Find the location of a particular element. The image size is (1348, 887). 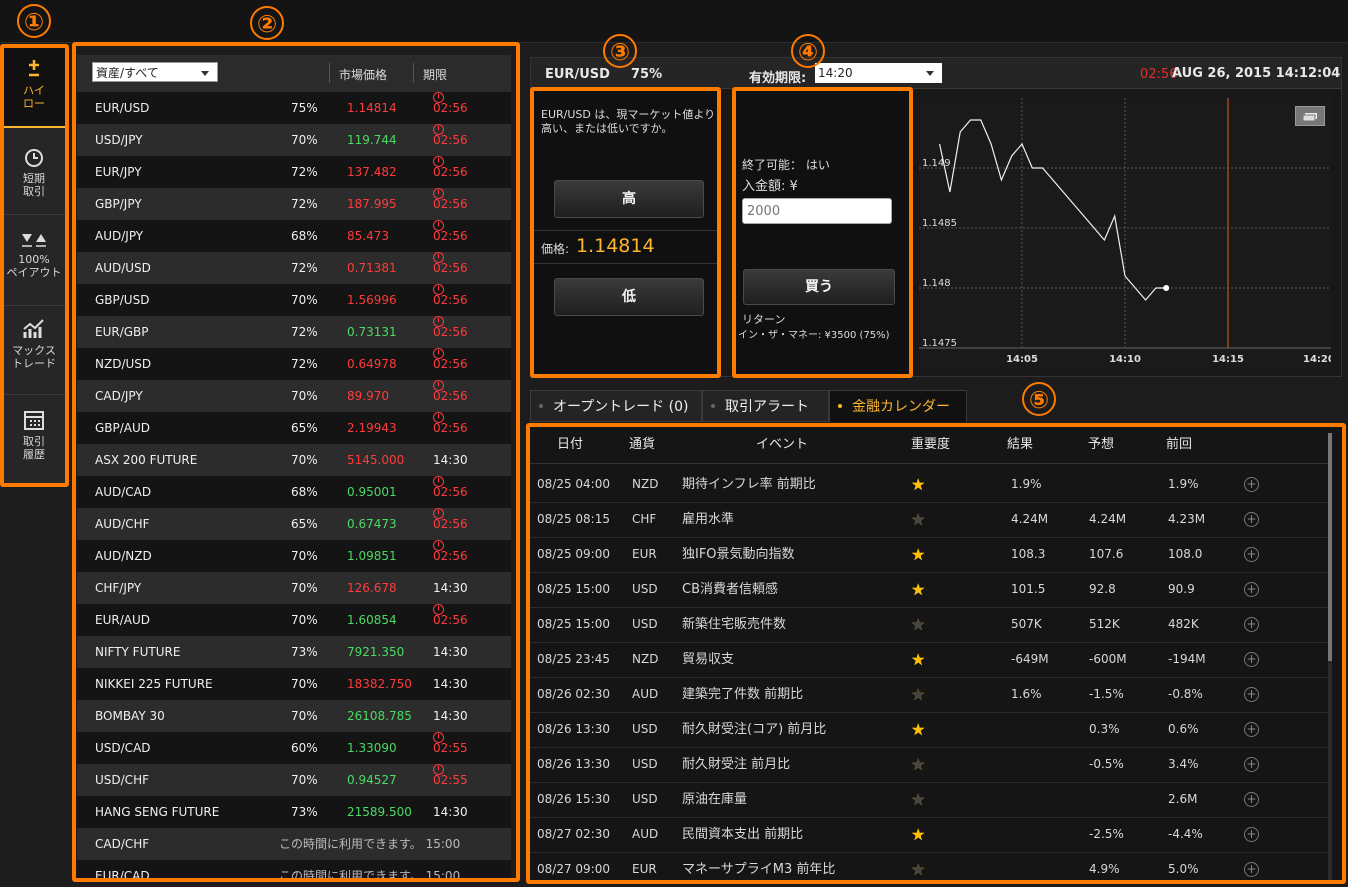

asset-row: GBP/JPY 72% 187.995 02:56 is located at coordinates (294, 204).